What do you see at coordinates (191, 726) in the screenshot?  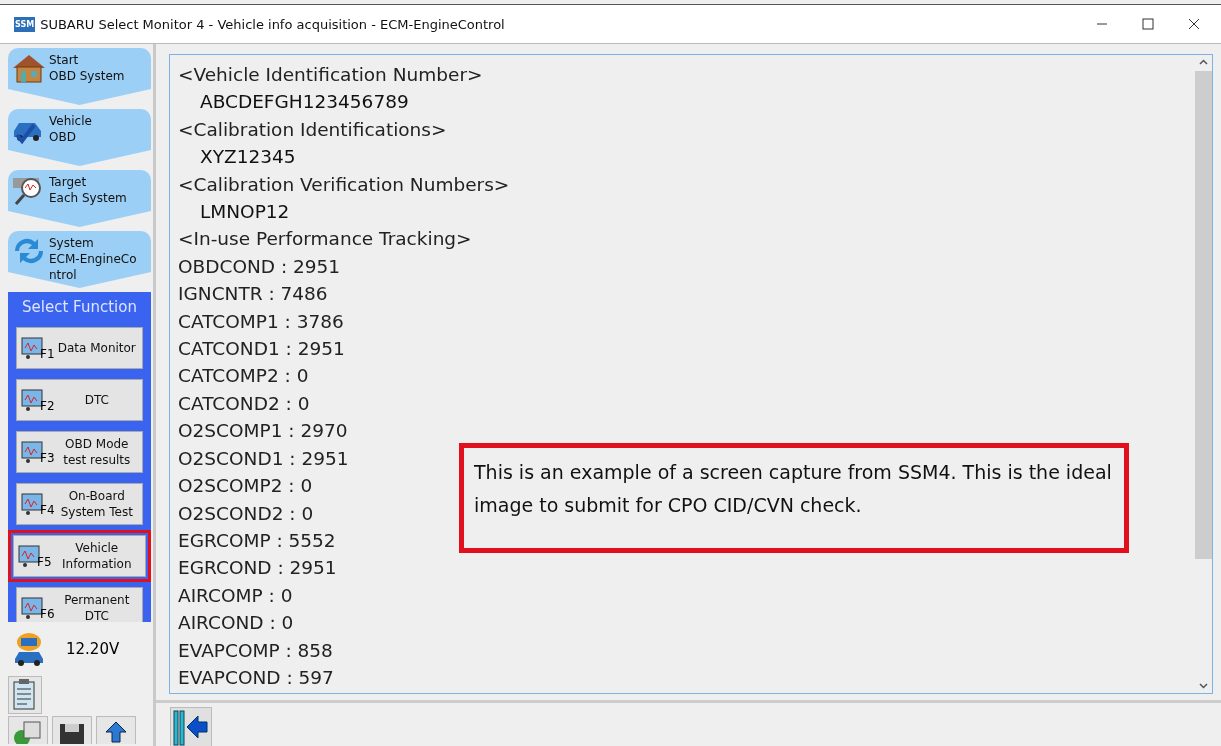 I see `back-to-start-button` at bounding box center [191, 726].